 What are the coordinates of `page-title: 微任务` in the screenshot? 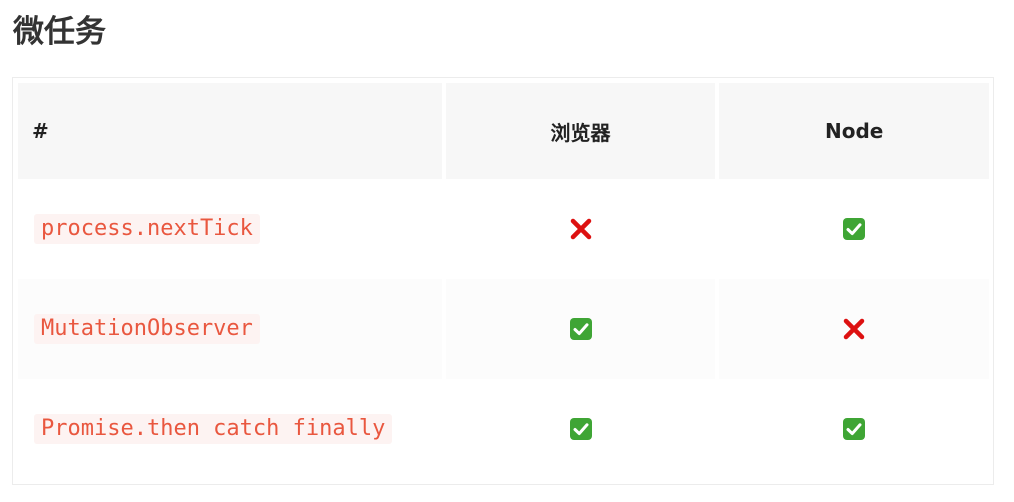 It's located at (59, 32).